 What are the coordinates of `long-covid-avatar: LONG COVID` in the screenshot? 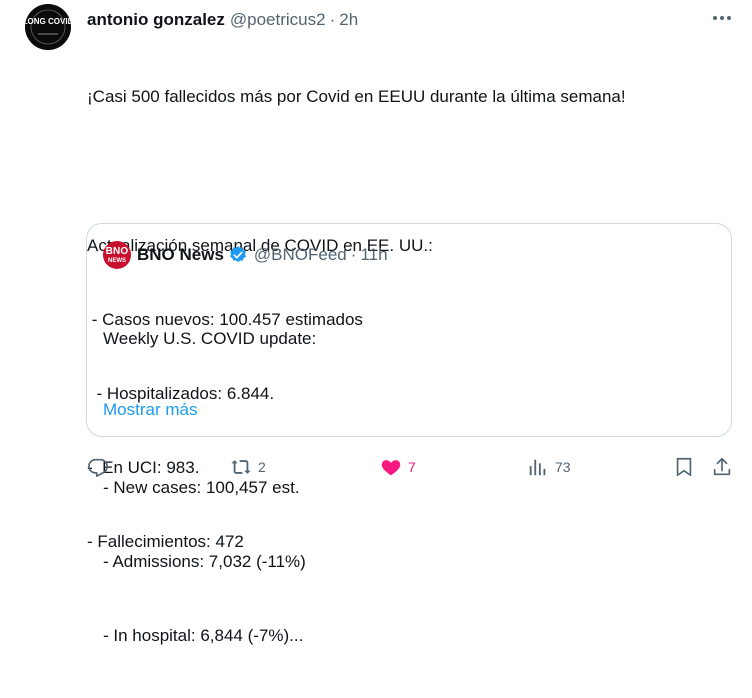 It's located at (48, 27).